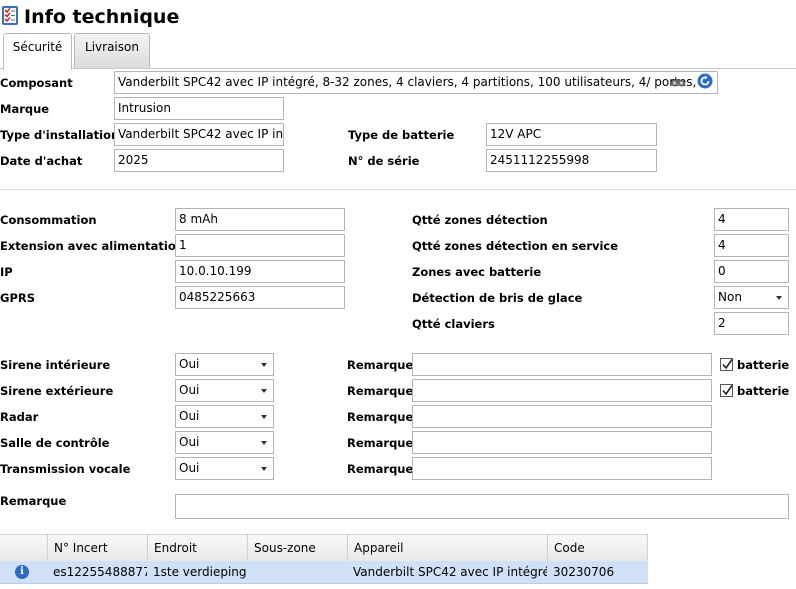  Describe the element at coordinates (730, 297) in the screenshot. I see `bris-glace-value: Non` at that location.